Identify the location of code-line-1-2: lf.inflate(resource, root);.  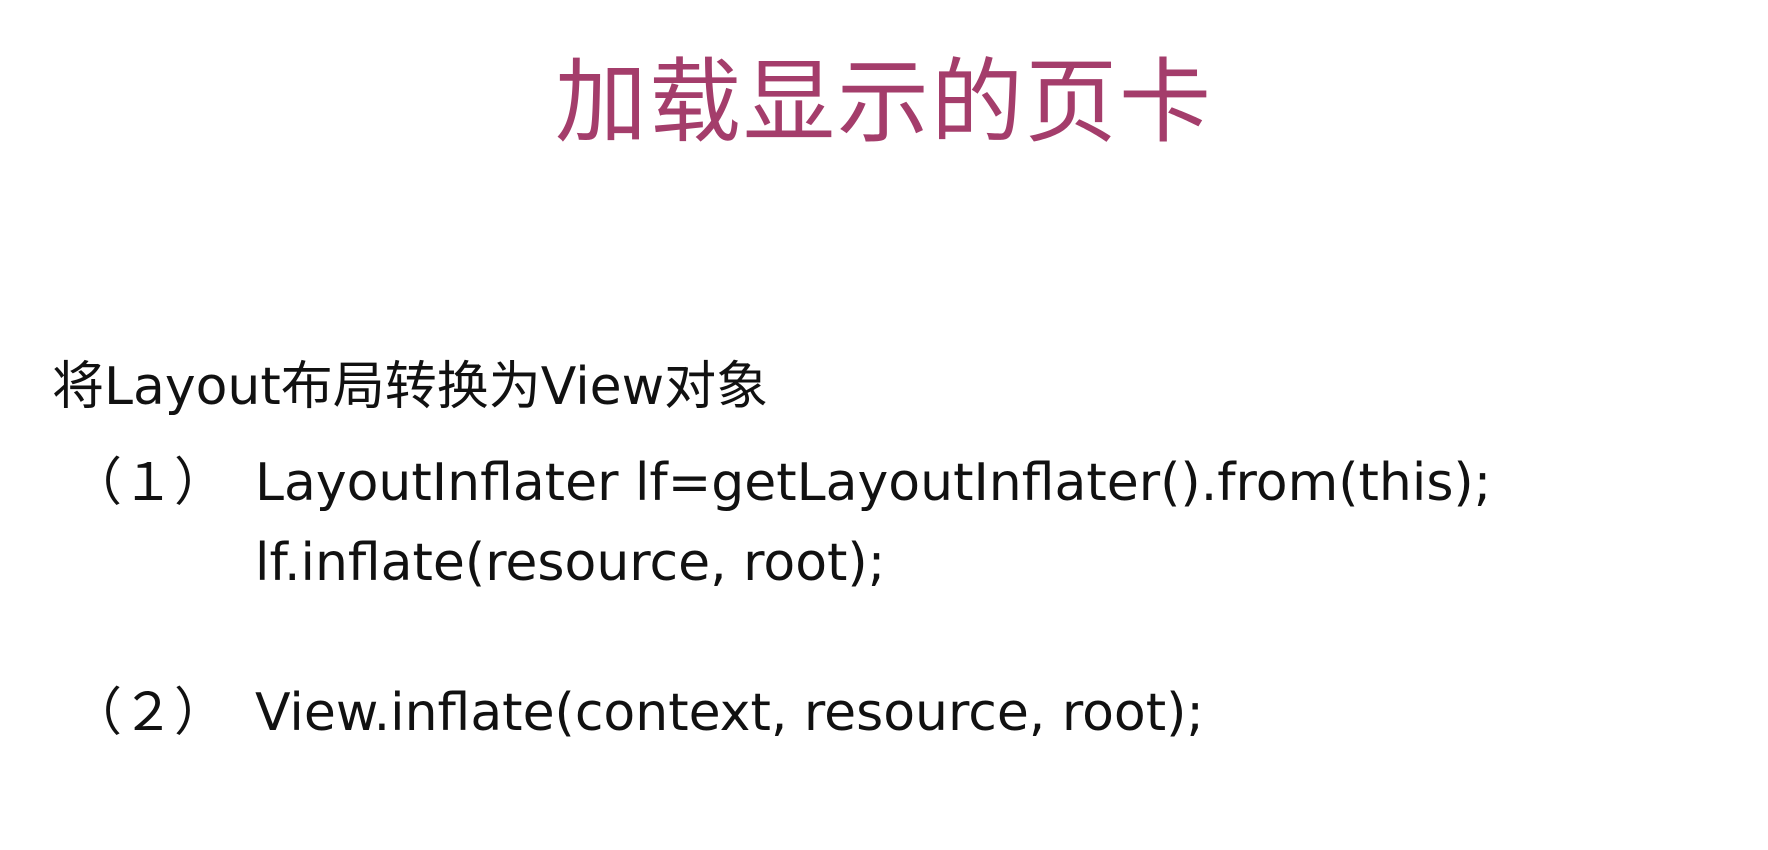
(570, 563).